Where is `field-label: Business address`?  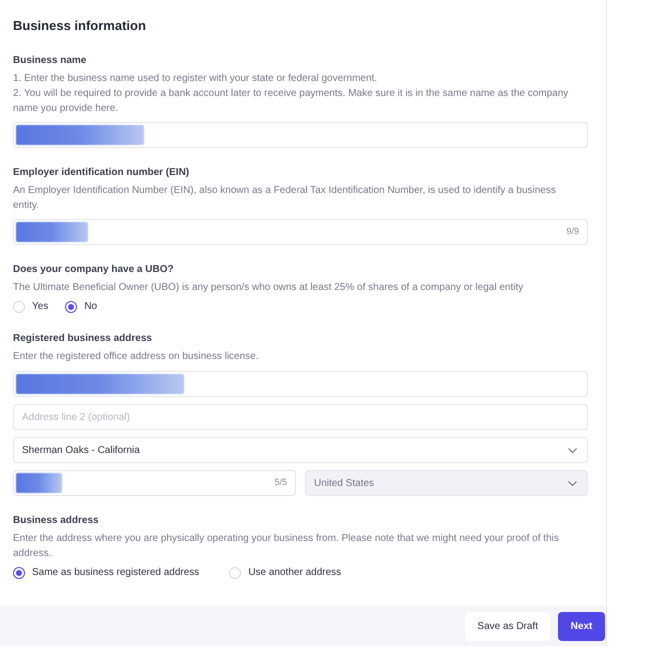 field-label: Business address is located at coordinates (56, 521).